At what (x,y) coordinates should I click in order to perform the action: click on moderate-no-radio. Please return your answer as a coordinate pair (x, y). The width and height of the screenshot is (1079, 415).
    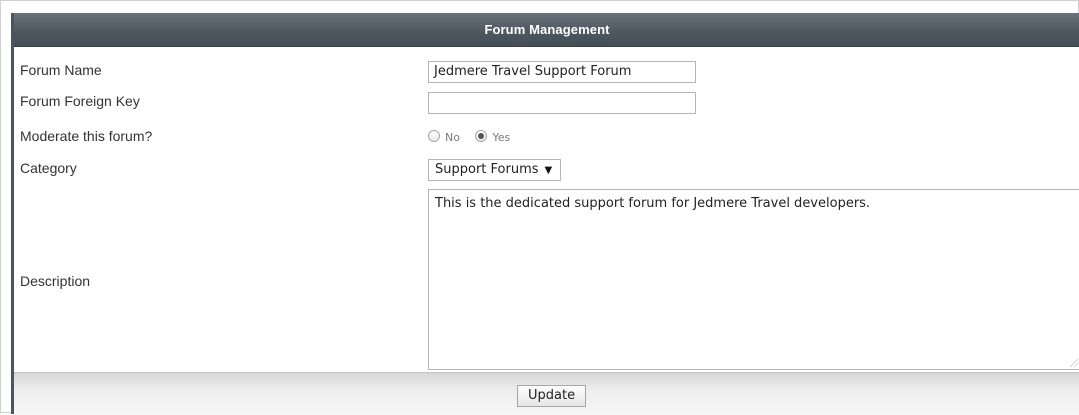
    Looking at the image, I should click on (434, 135).